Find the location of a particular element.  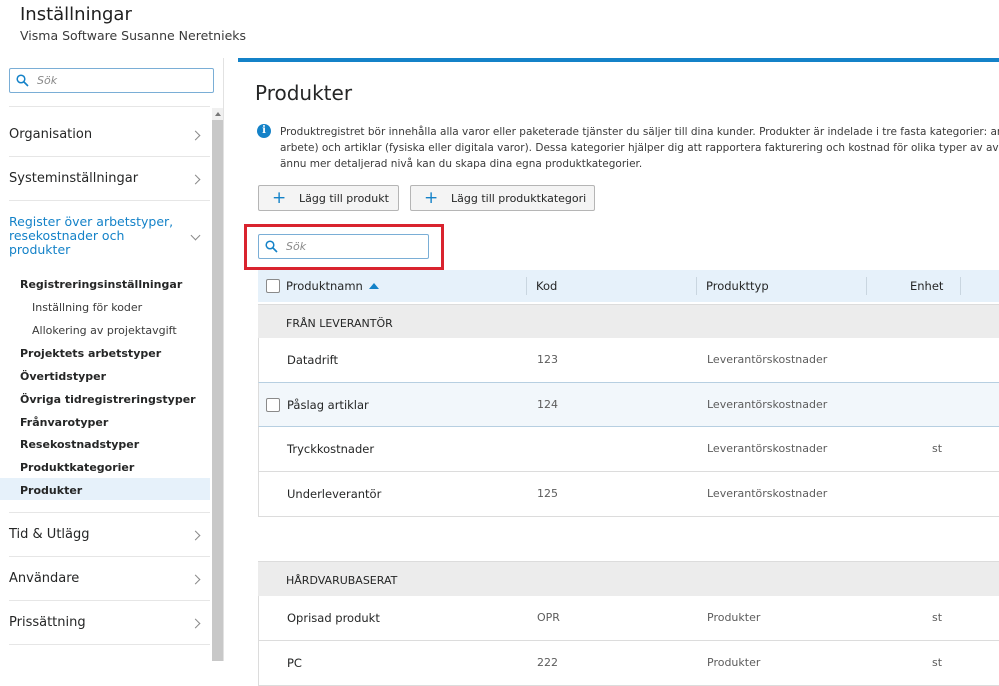

sidebar-search-input: Sök is located at coordinates (111, 80).